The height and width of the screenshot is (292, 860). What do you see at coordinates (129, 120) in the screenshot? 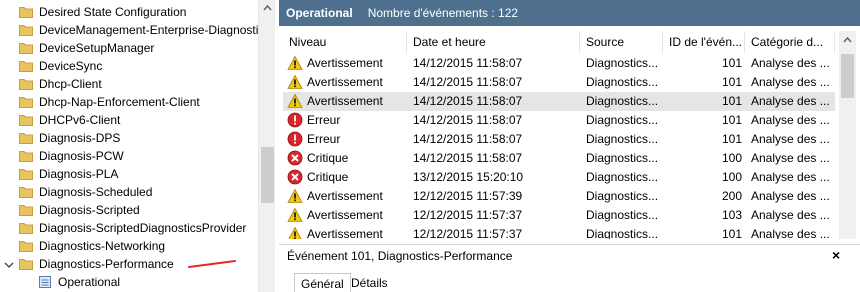
I see `tree-item: DHCPv6-Client` at bounding box center [129, 120].